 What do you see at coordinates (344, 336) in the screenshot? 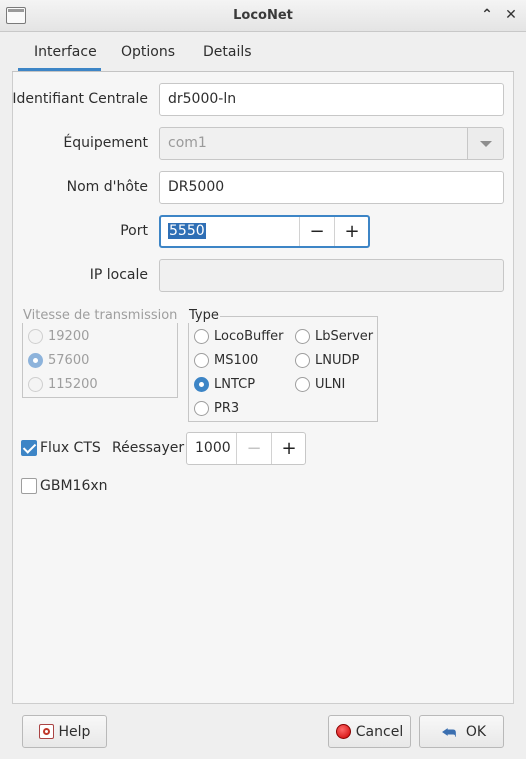
I see `radio-label: LbServer` at bounding box center [344, 336].